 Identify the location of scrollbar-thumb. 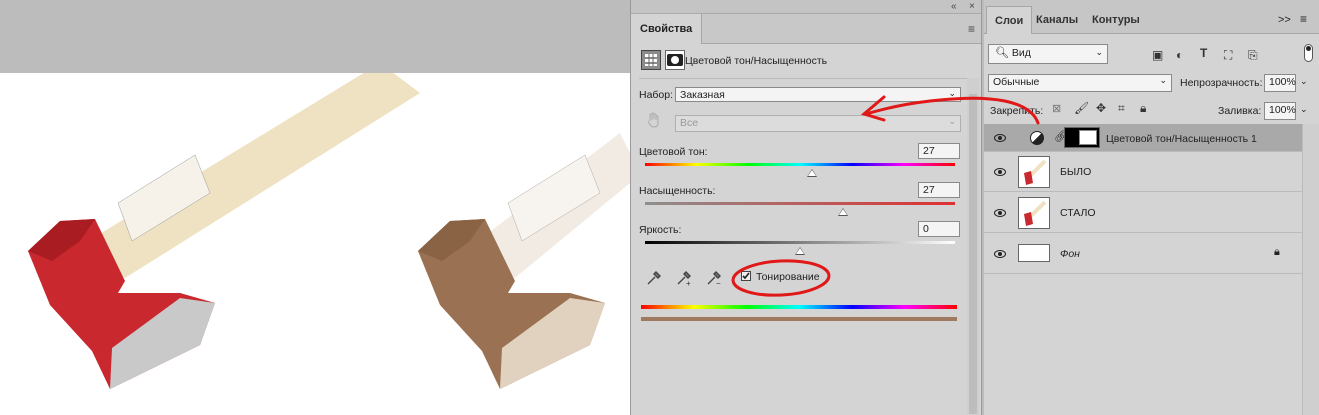
(973, 254).